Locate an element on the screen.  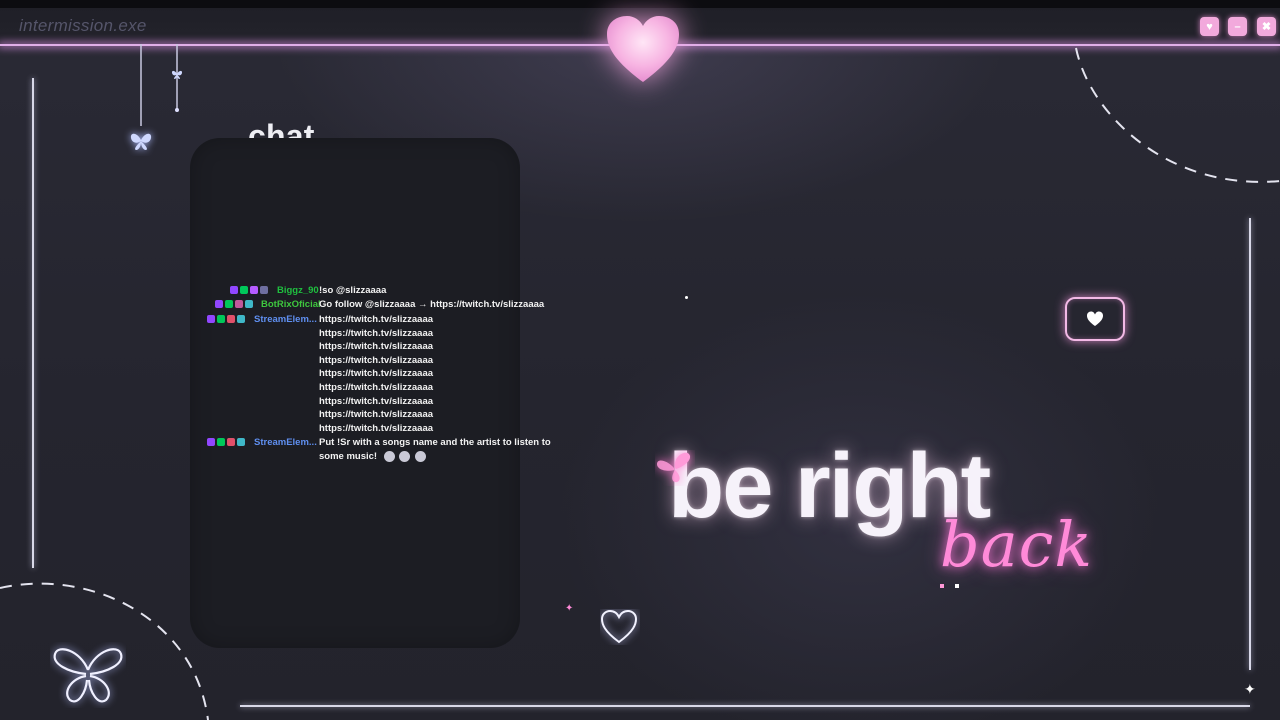
hanging-butterflies is located at coordinates (156, 97).